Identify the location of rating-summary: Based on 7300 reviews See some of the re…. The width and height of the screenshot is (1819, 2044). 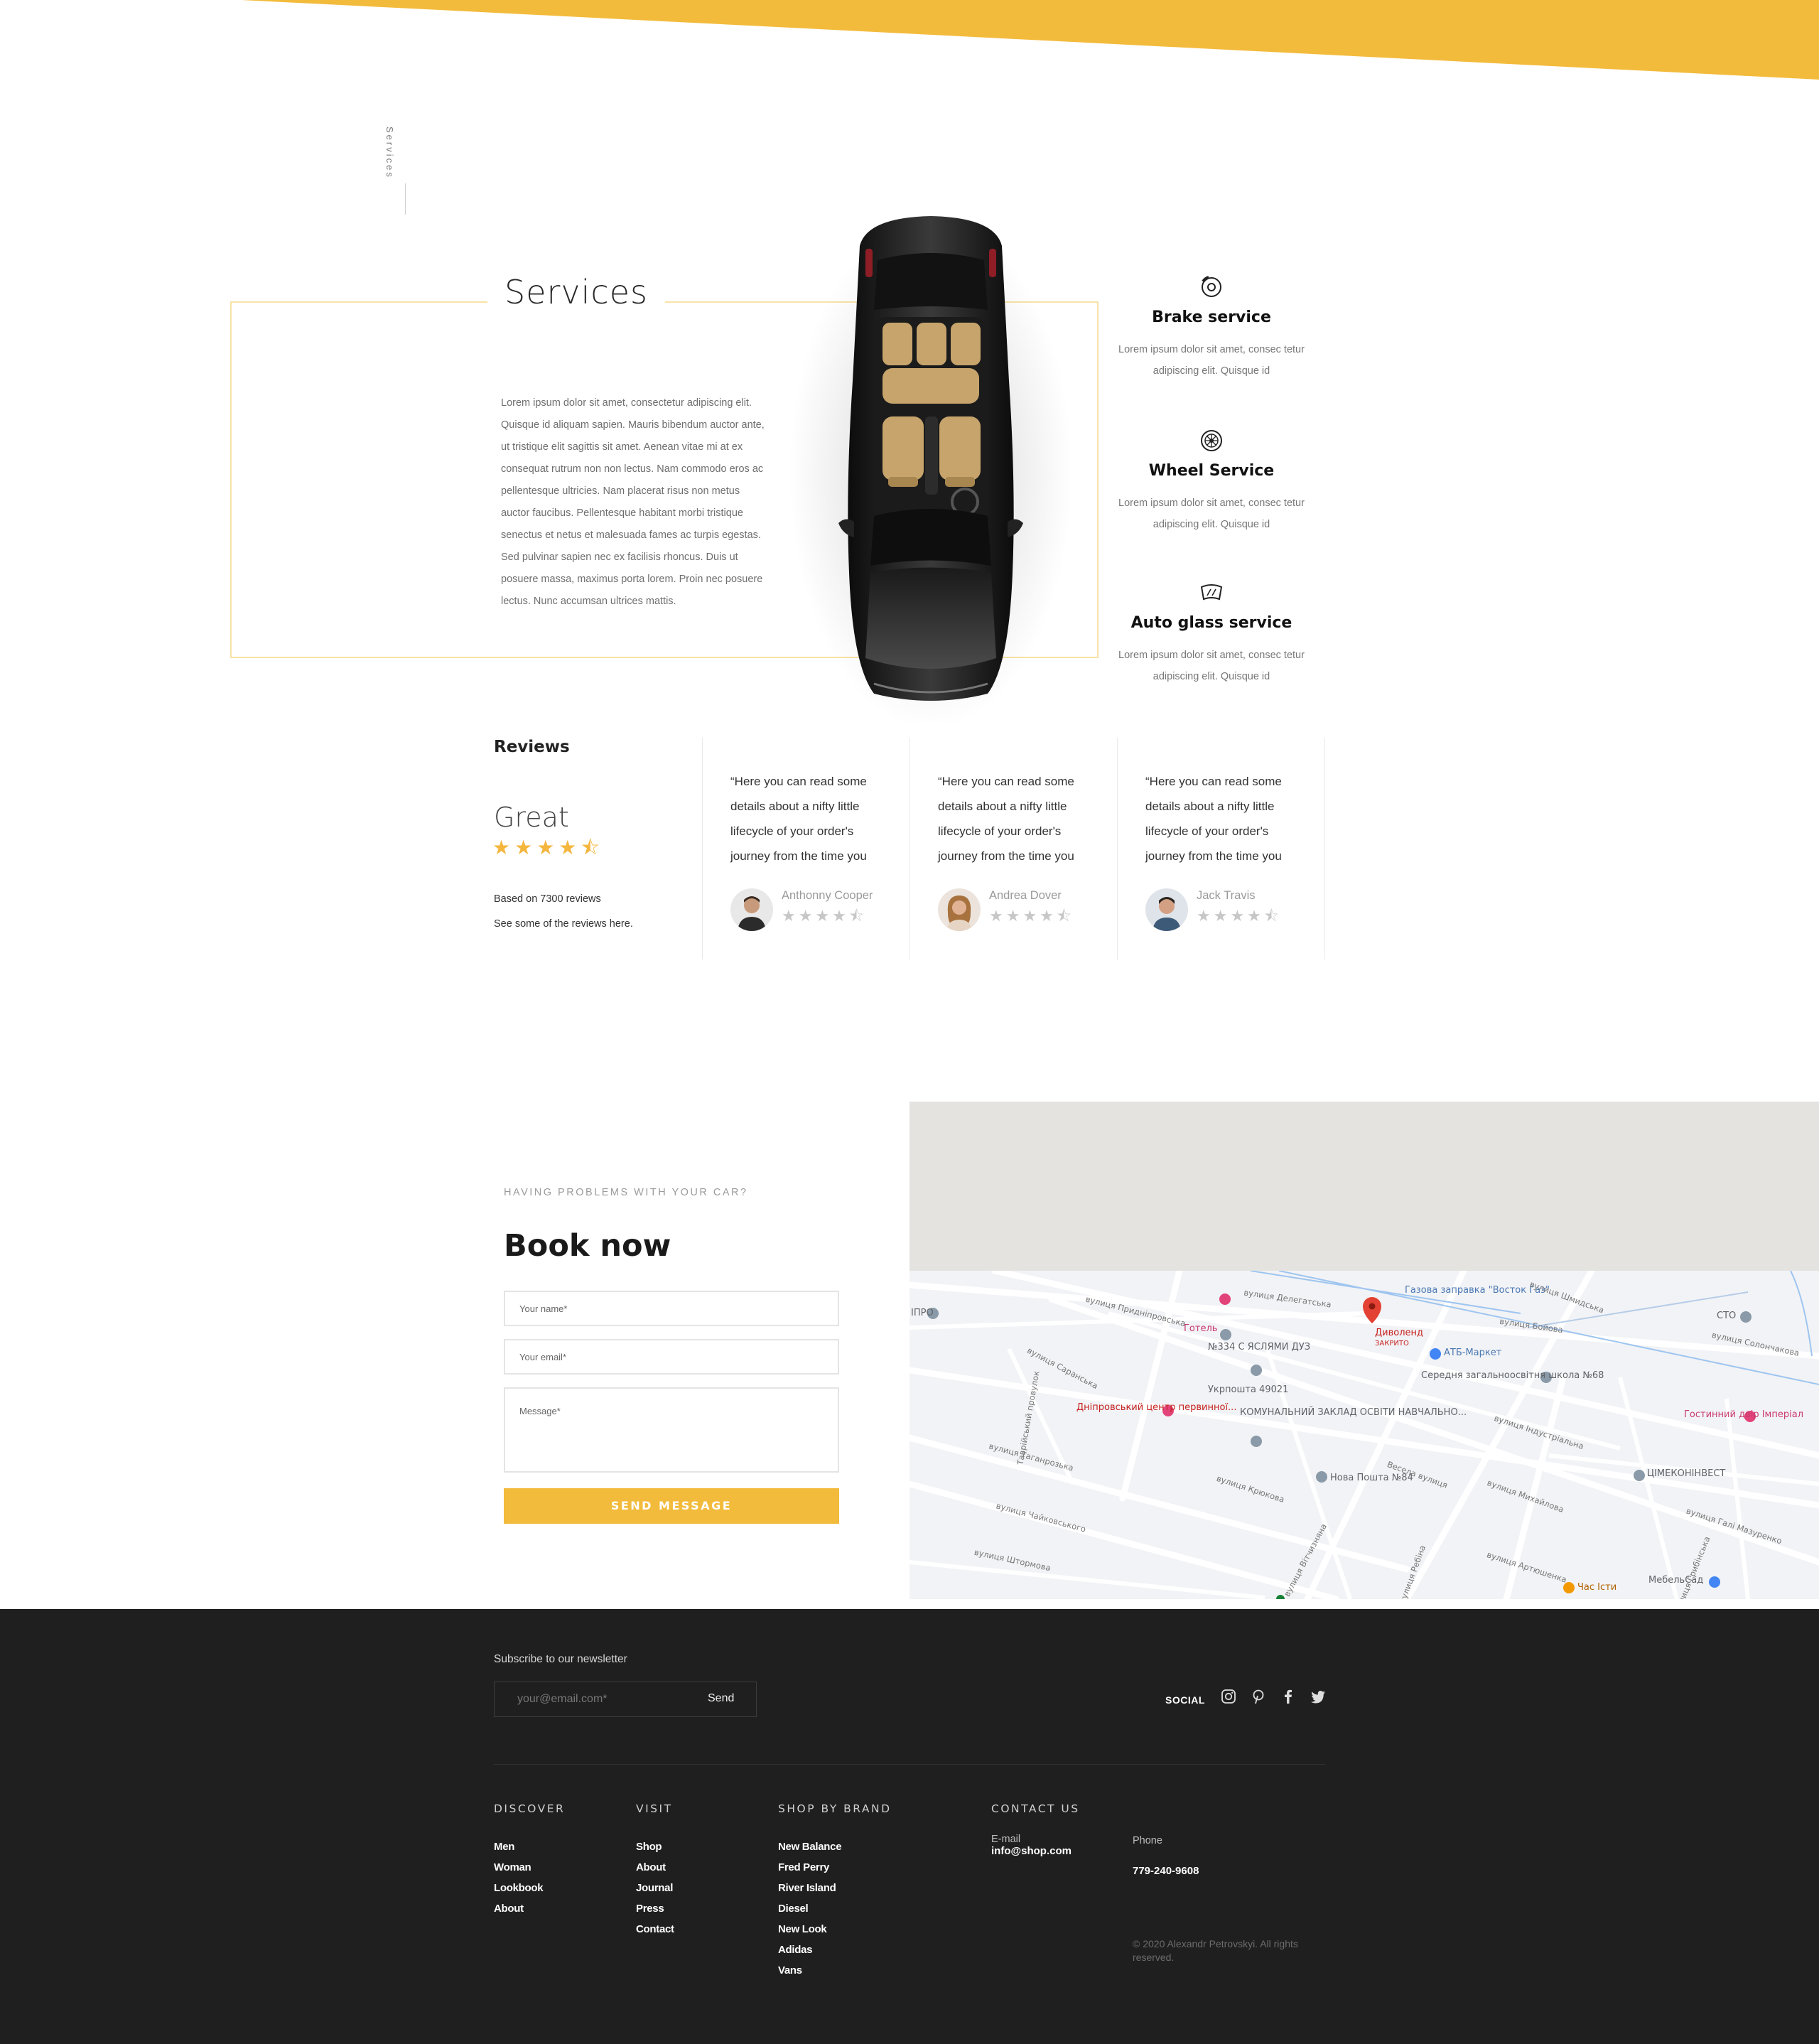
(563, 912).